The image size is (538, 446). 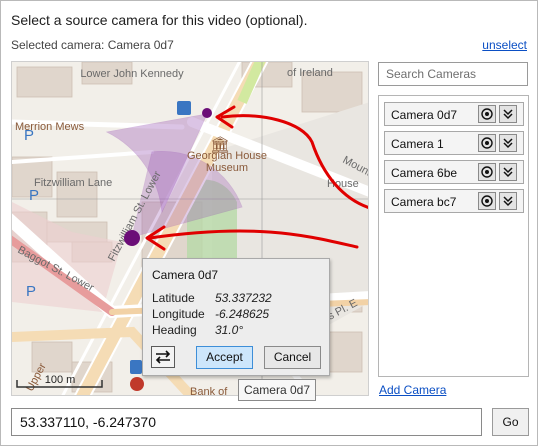 I want to click on coordinates-input, so click(x=246, y=422).